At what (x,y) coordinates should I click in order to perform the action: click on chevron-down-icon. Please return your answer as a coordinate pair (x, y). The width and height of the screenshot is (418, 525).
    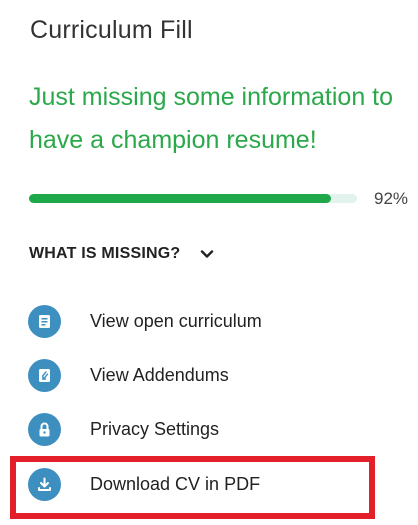
    Looking at the image, I should click on (207, 254).